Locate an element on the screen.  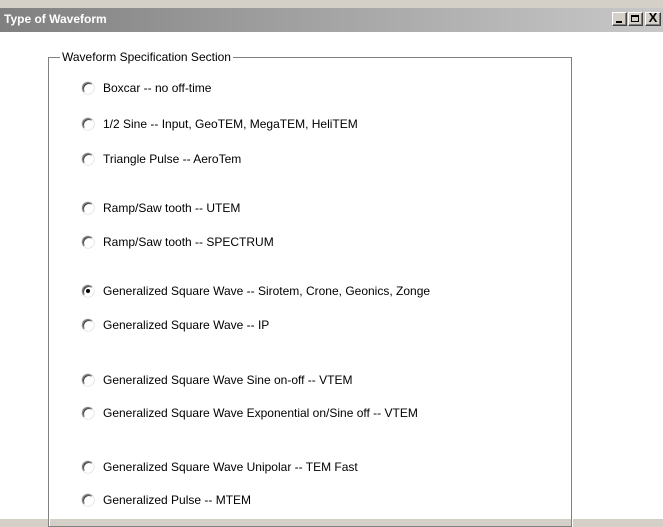
maximize-icon is located at coordinates (635, 18).